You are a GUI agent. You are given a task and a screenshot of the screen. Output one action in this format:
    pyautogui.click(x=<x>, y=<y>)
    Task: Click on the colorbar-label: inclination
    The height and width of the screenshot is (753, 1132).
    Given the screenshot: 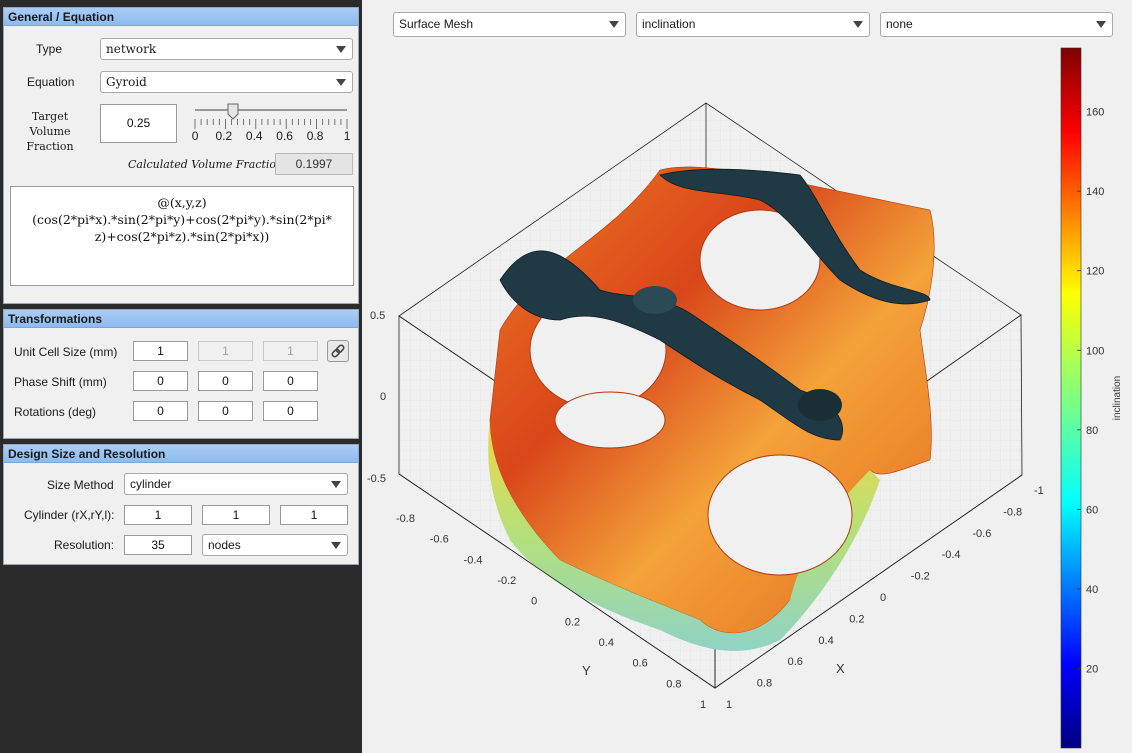 What is the action you would take?
    pyautogui.click(x=1117, y=398)
    